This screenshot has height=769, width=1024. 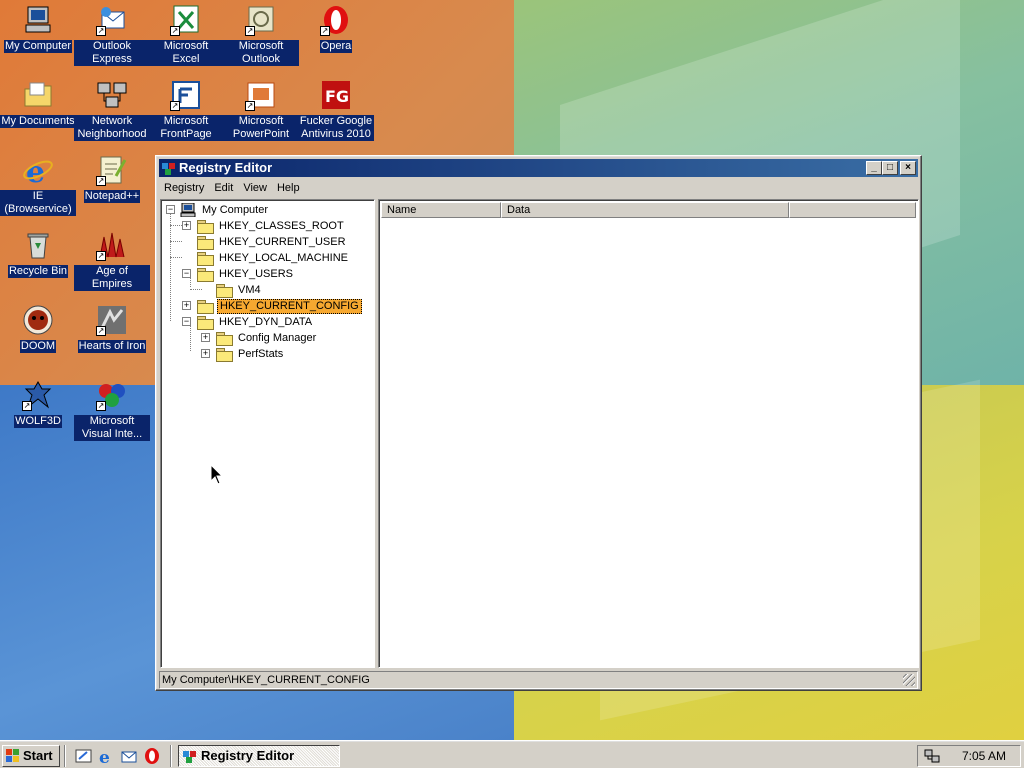 I want to click on desktop-icon-hearts-of-iron: ↗ Hearts of Iron, so click(x=112, y=328).